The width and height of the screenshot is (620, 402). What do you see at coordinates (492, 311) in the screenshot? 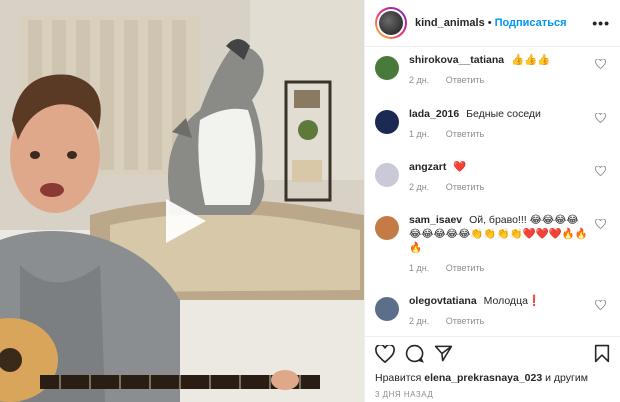
I see `list-item: olegovtatiana Молодца❗ 2 дн. Ответить` at bounding box center [492, 311].